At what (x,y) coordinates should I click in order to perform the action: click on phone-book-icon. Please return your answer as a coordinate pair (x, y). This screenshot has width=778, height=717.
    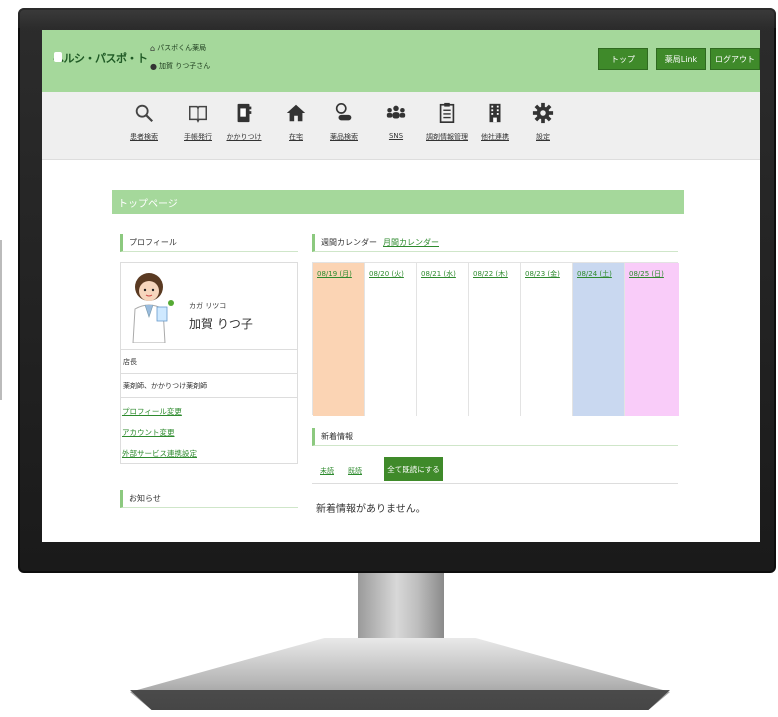
    Looking at the image, I should click on (244, 113).